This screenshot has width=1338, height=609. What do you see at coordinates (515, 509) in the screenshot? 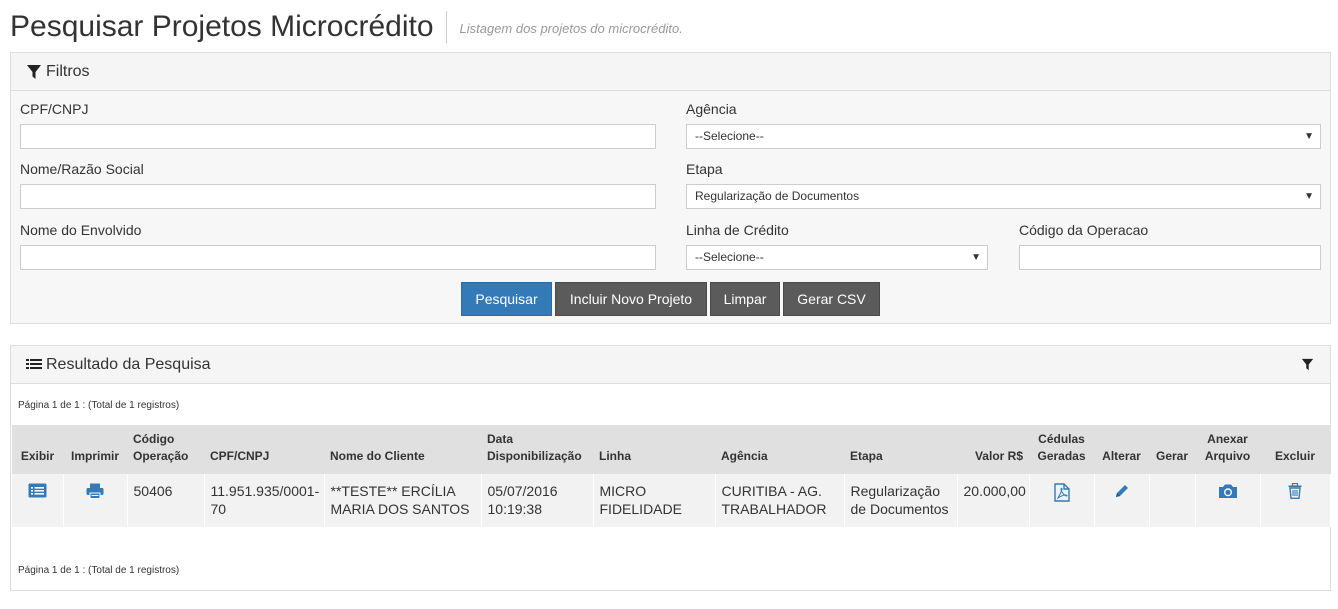
I see `cell-data-line2: 10:19:38` at bounding box center [515, 509].